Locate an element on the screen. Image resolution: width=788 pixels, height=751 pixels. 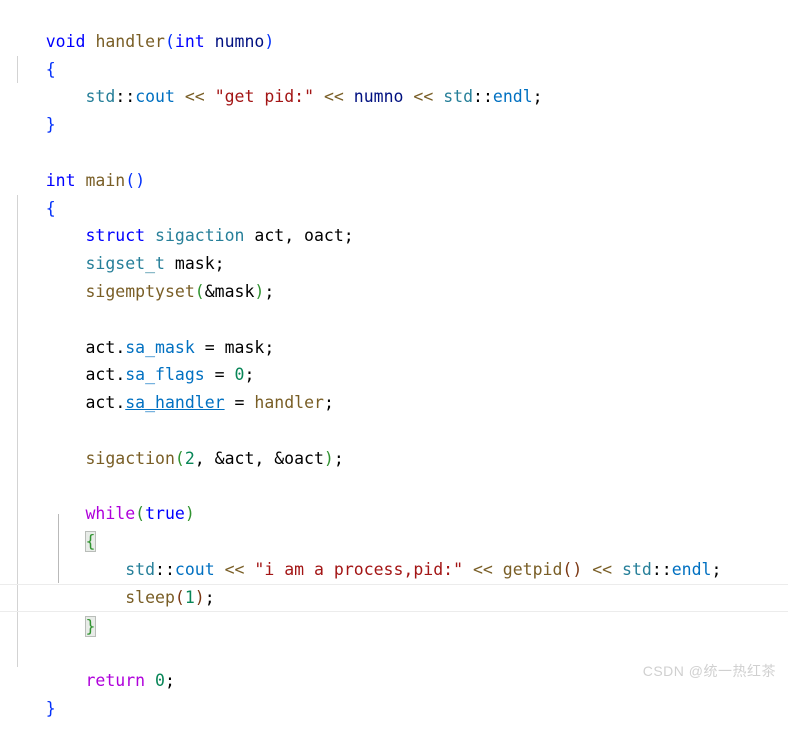
code-line: void handler(int numno) is located at coordinates (394, 25).